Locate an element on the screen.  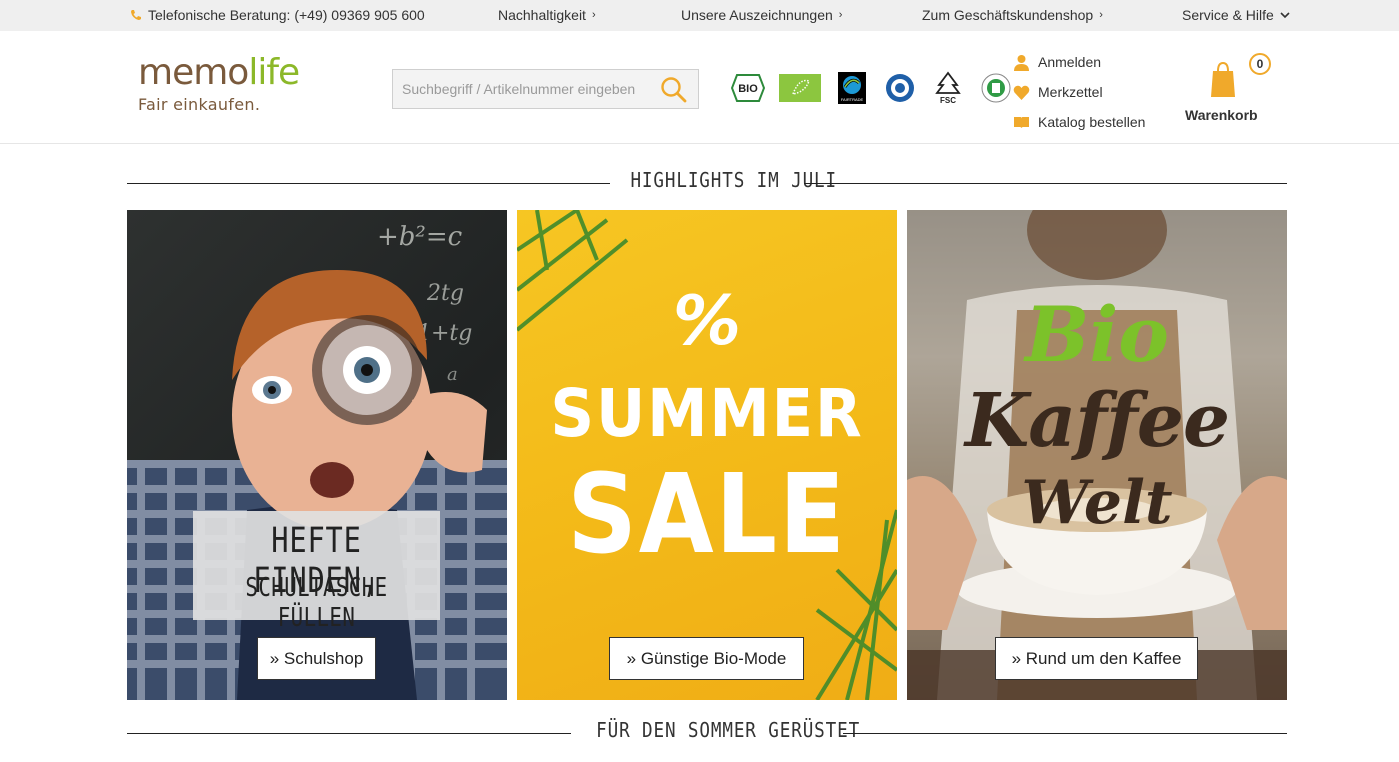
eu-organic-leaf-icon is located at coordinates (800, 88).